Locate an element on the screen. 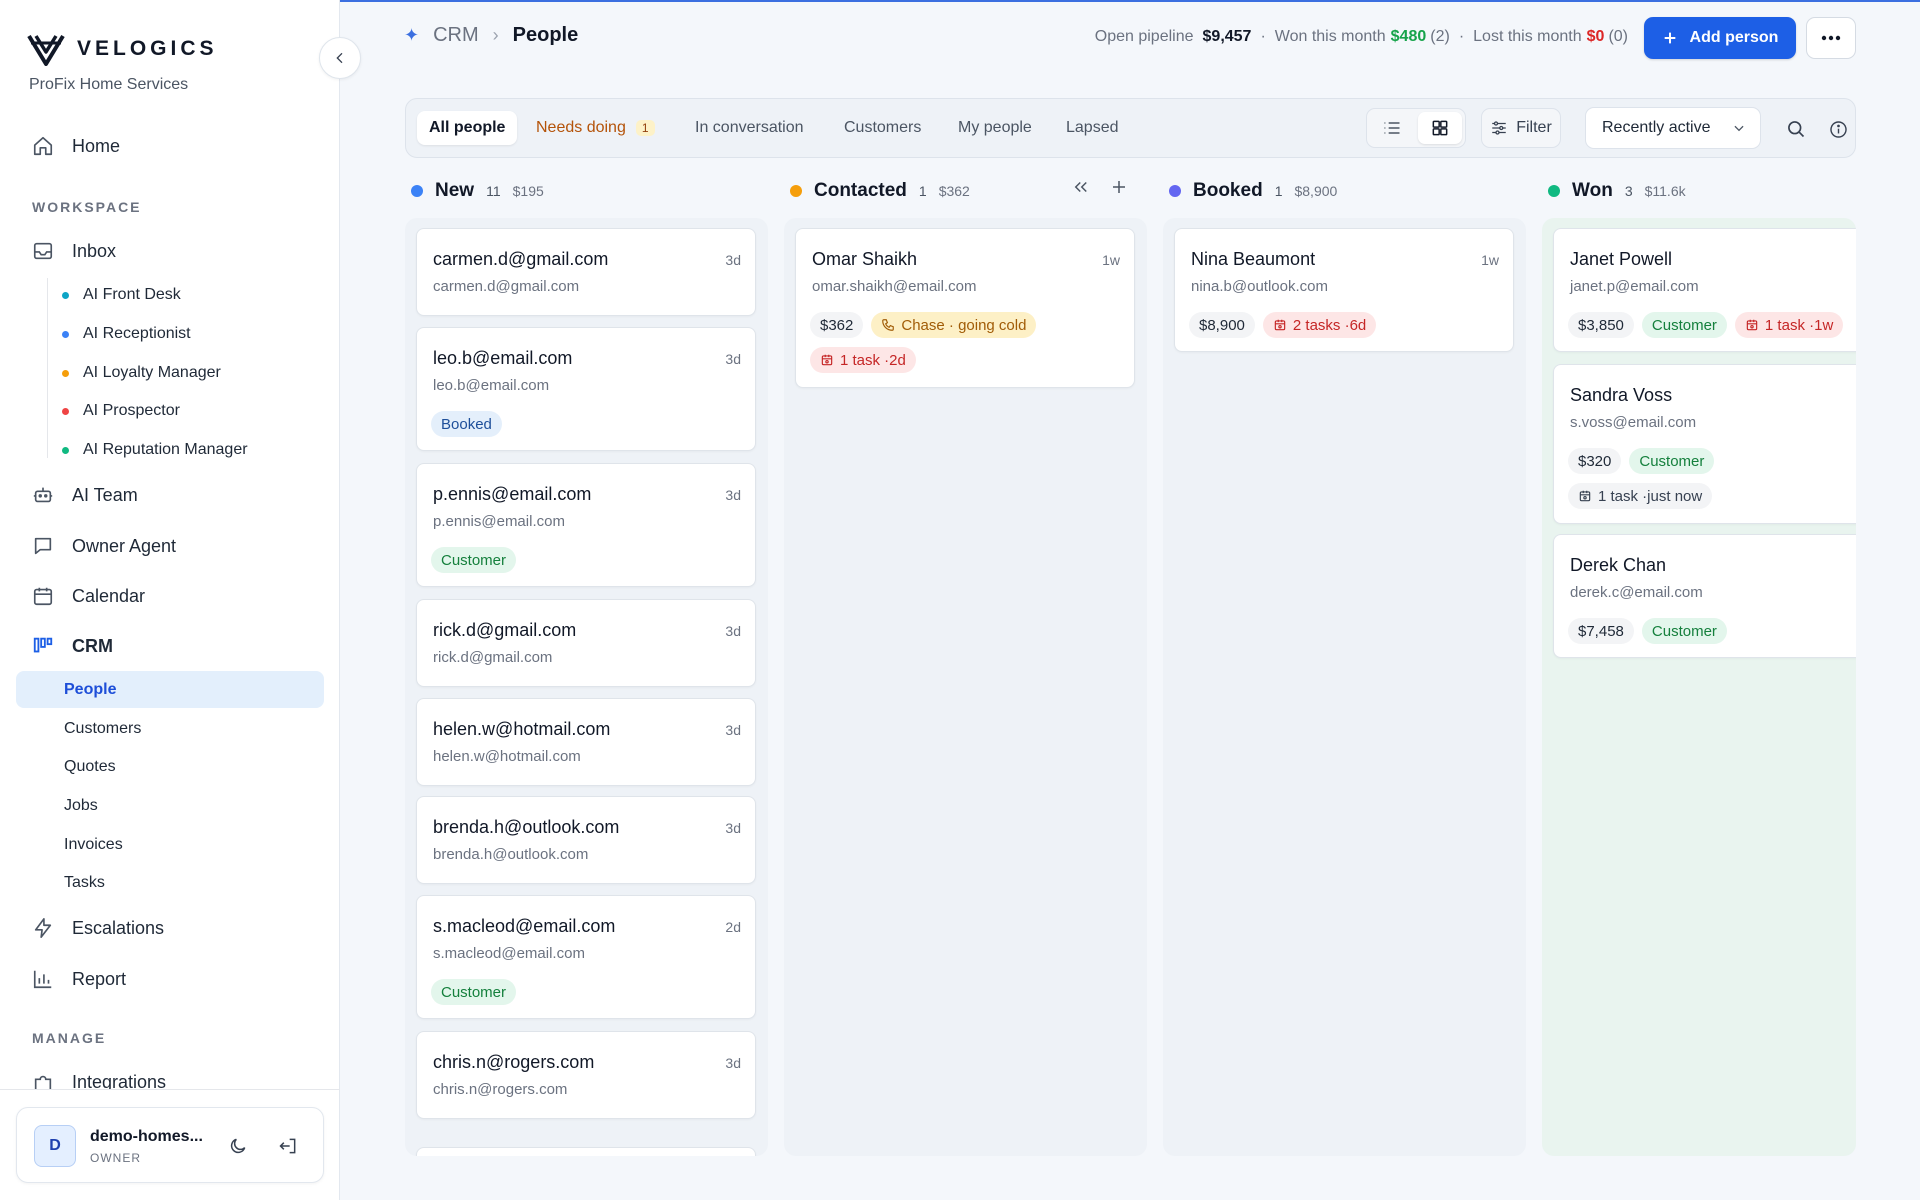 The width and height of the screenshot is (1920, 1200). stage-dot is located at coordinates (796, 191).